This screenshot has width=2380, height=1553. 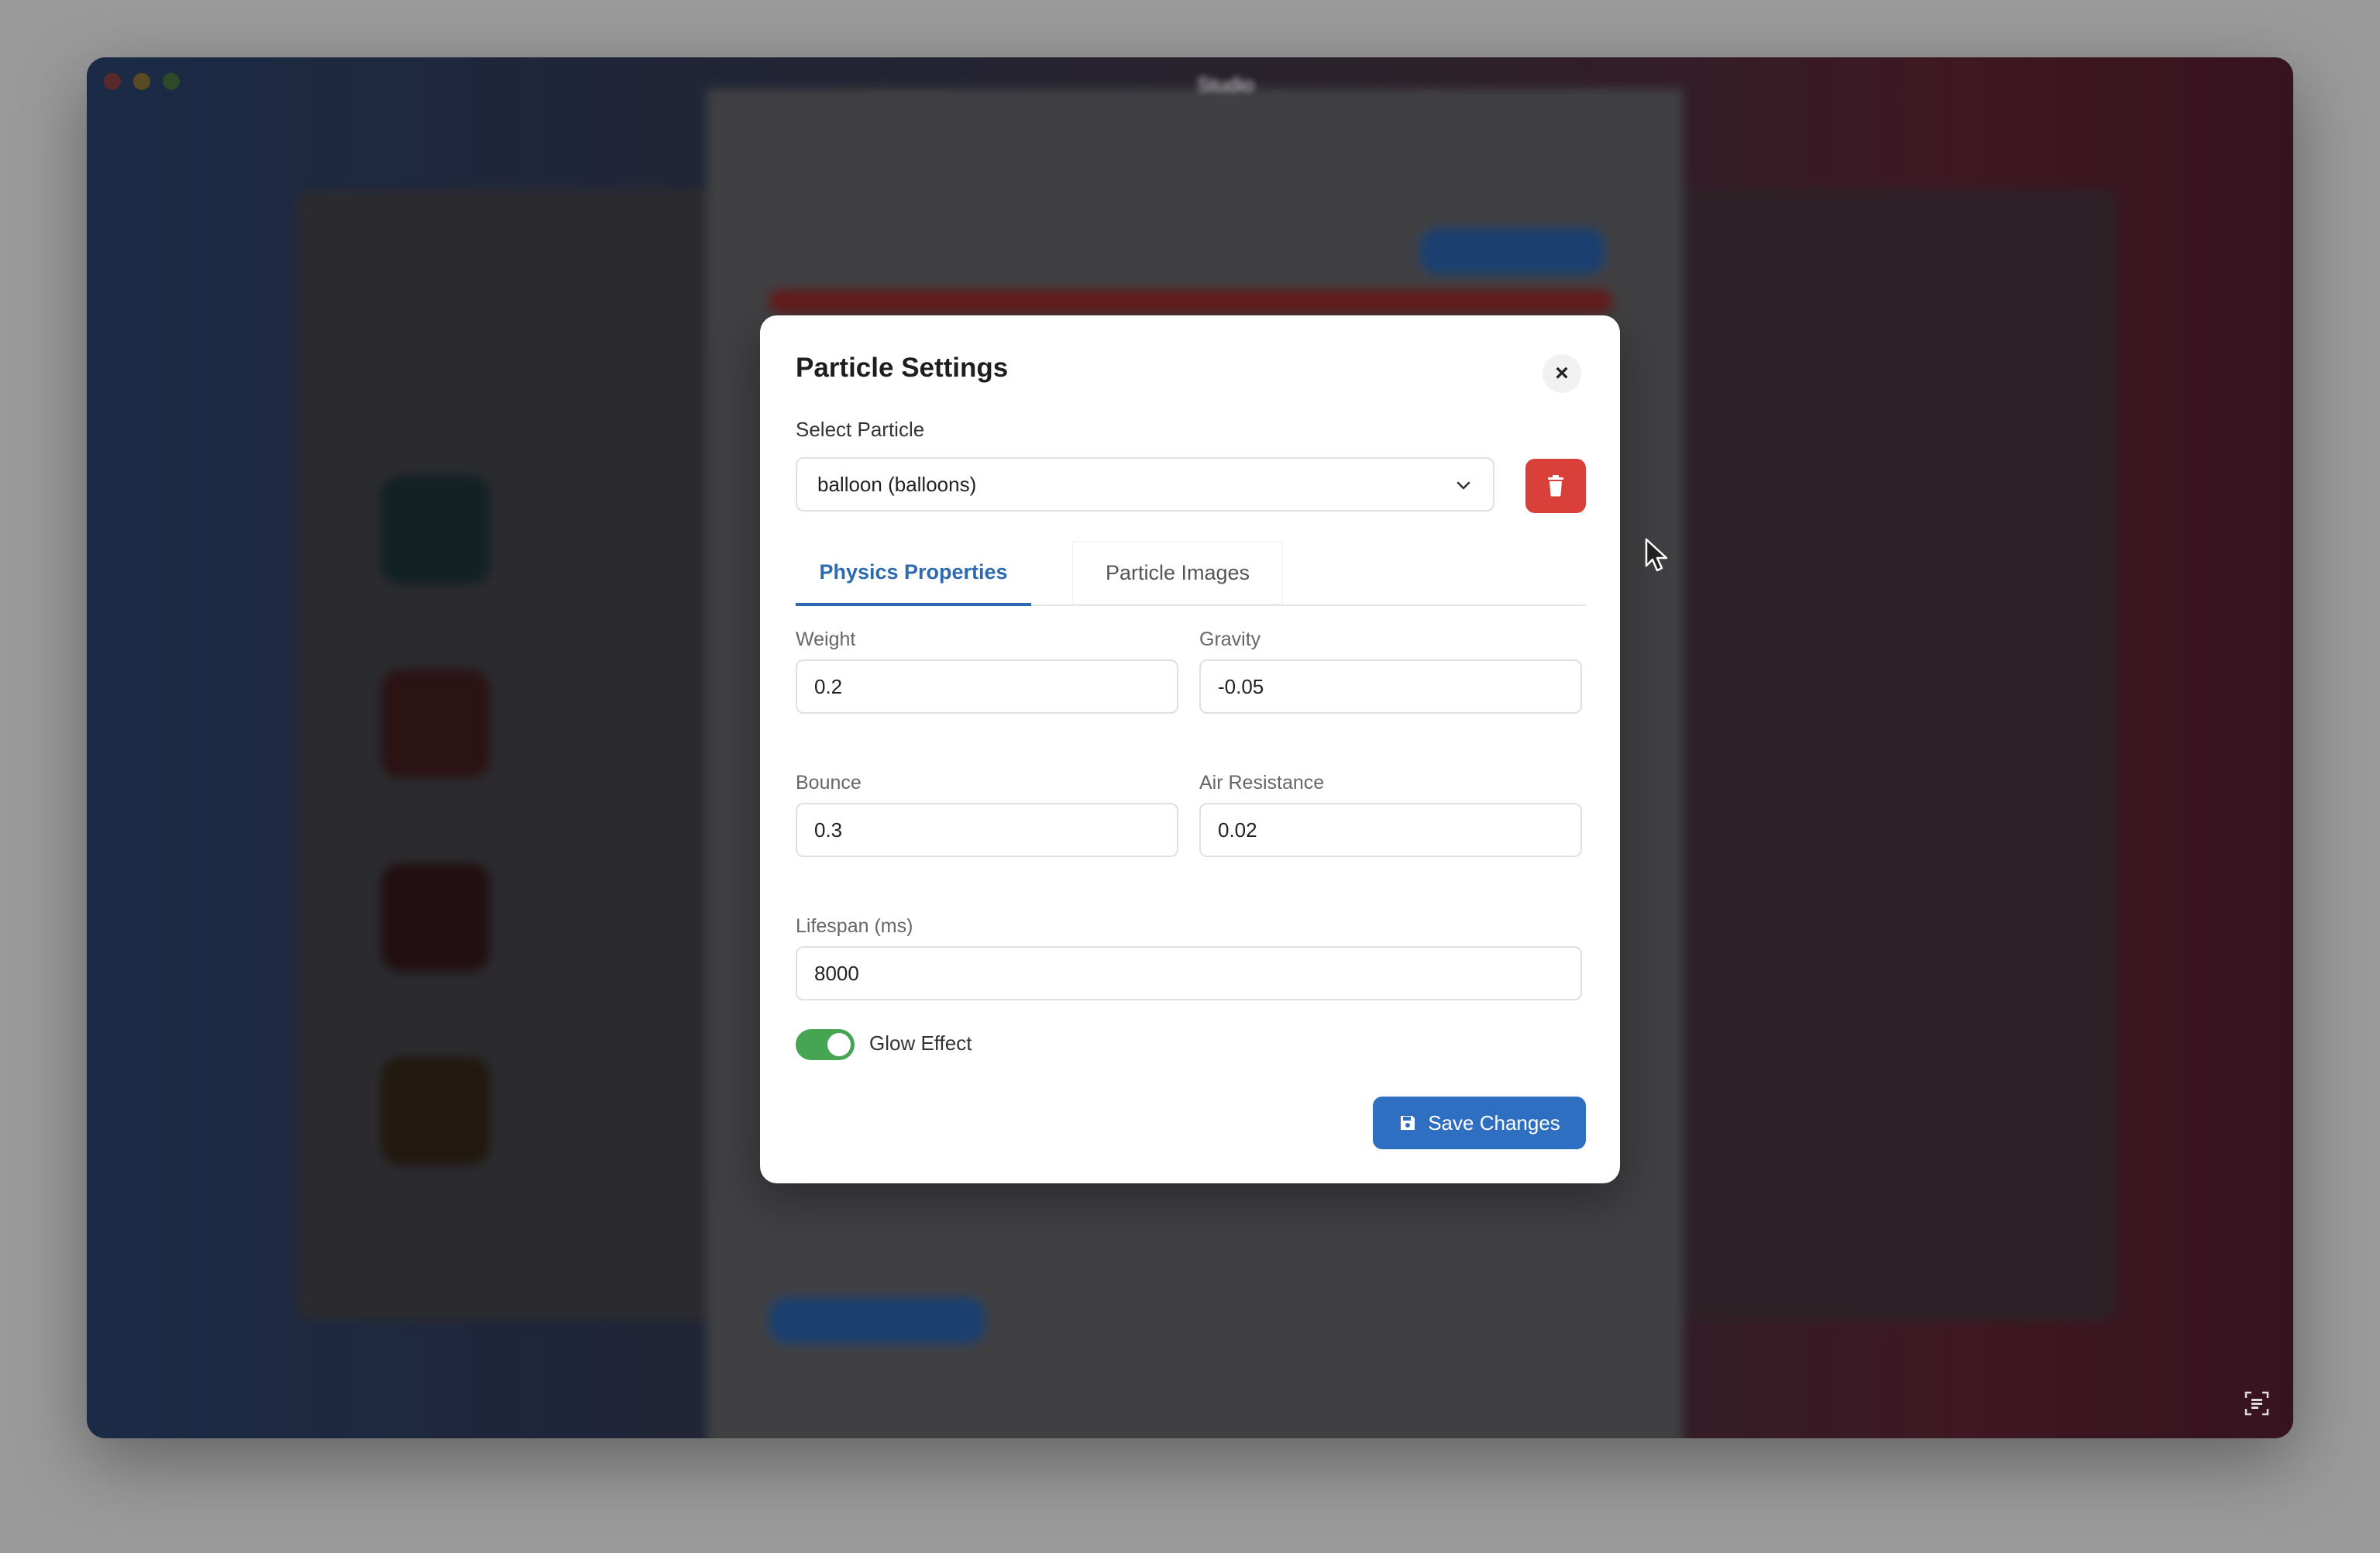 What do you see at coordinates (112, 81) in the screenshot?
I see `close-window-icon` at bounding box center [112, 81].